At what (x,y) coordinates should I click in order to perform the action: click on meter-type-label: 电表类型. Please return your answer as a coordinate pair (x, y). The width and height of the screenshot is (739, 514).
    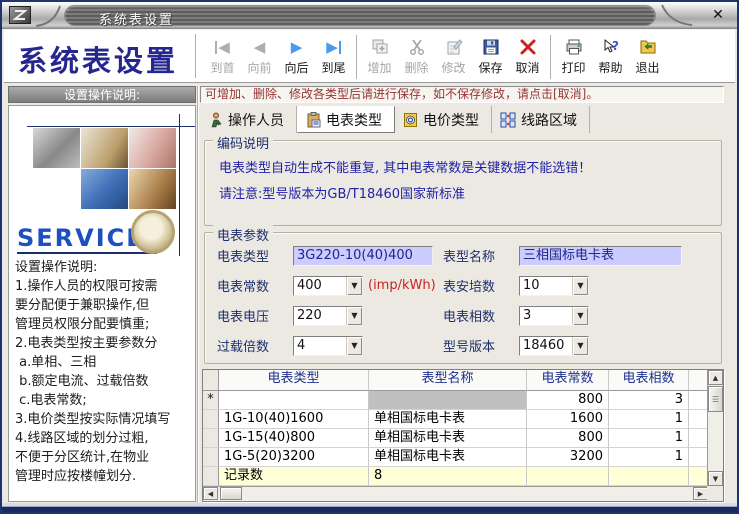
    Looking at the image, I should click on (243, 257).